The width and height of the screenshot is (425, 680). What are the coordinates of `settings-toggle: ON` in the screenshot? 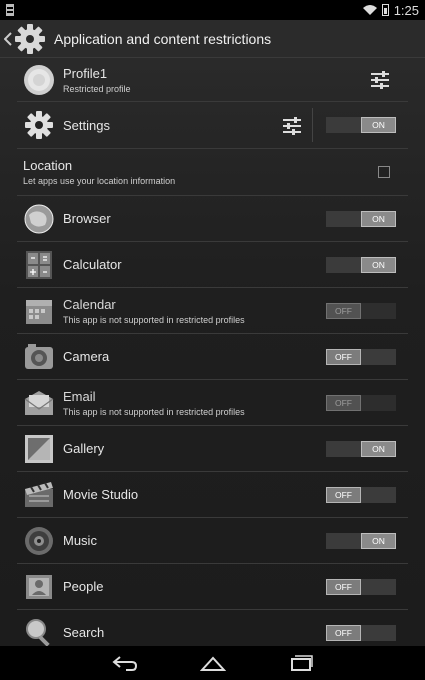 It's located at (361, 125).